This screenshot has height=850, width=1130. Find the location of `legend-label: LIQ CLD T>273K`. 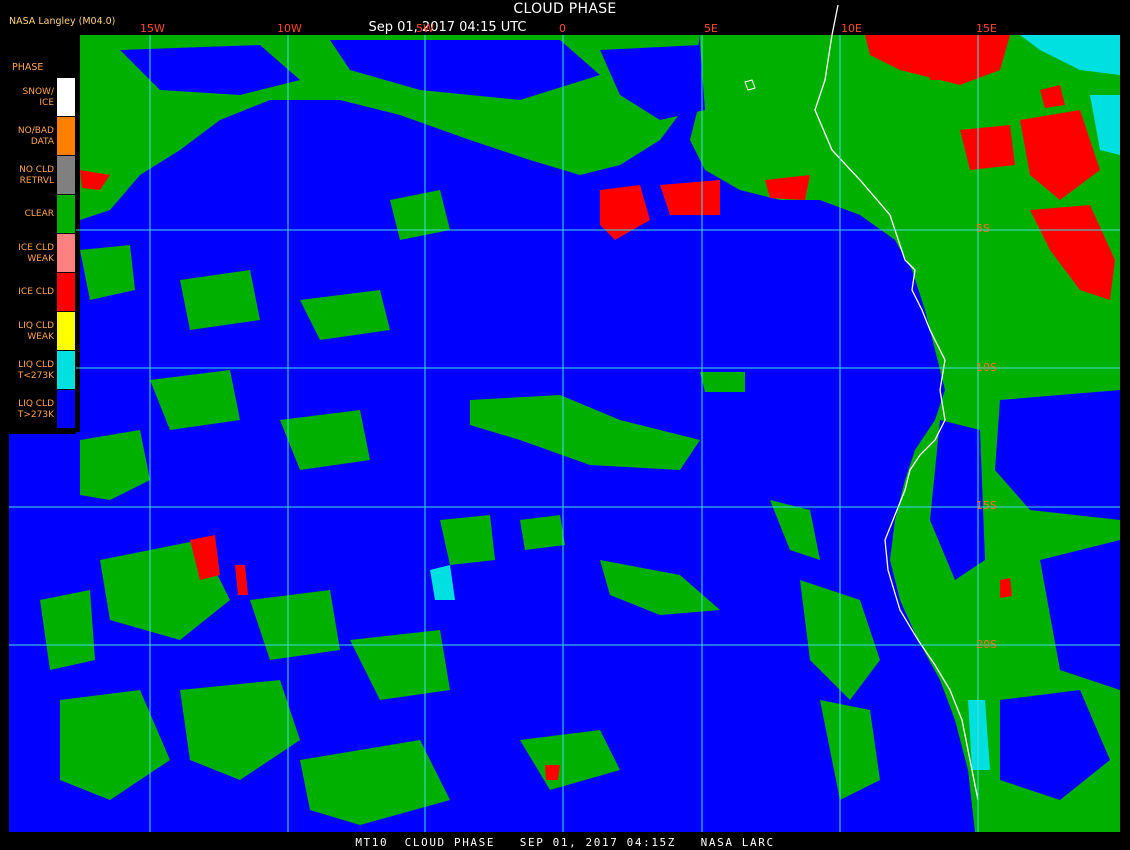

legend-label: LIQ CLD T>273K is located at coordinates (35, 409).